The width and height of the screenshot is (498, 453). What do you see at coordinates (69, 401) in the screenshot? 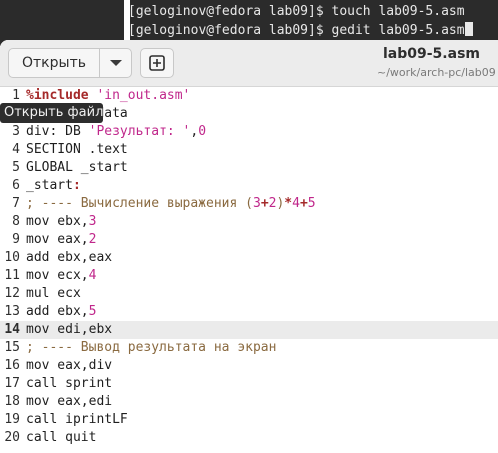
I see `code-line-text: mov eax,edi` at bounding box center [69, 401].